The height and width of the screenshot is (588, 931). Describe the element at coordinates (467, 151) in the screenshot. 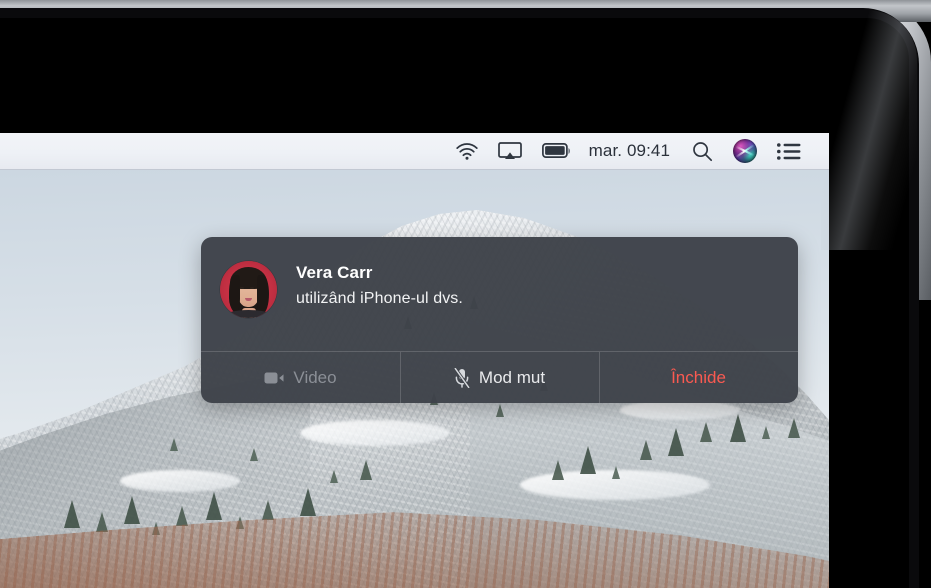

I see `wifi-icon` at that location.